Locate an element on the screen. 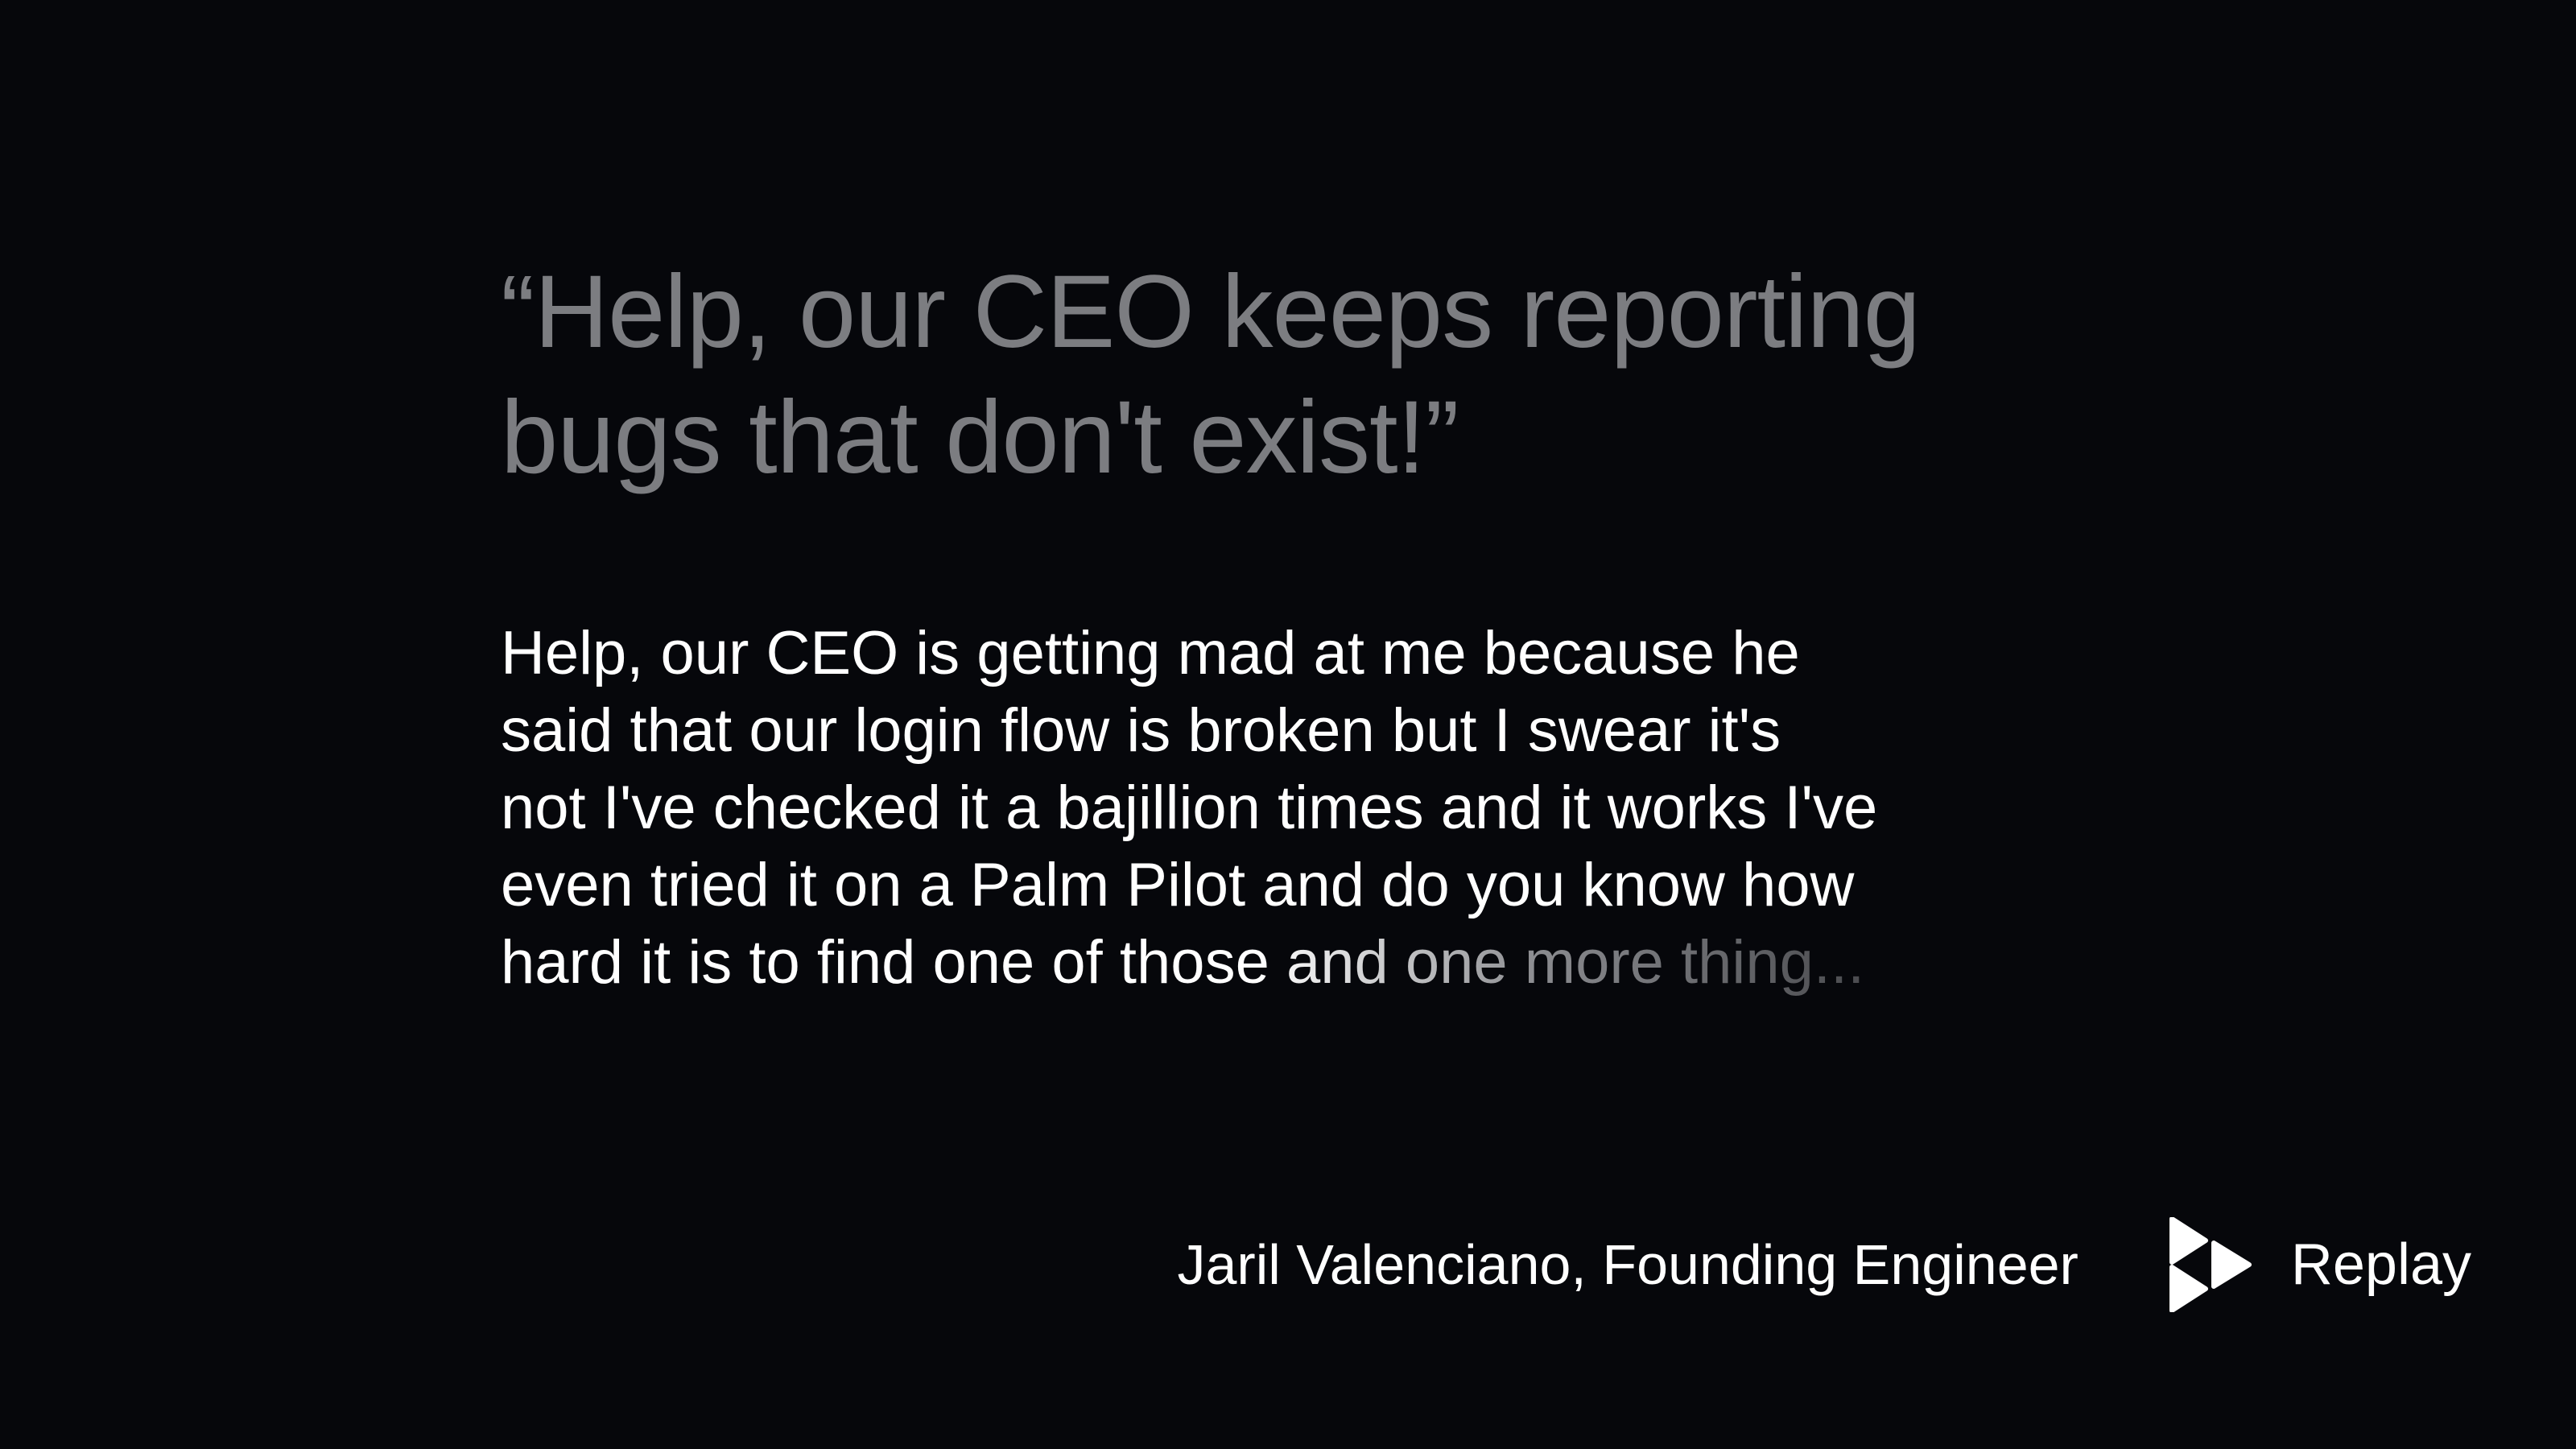  brand-name: Replay is located at coordinates (2380, 1264).